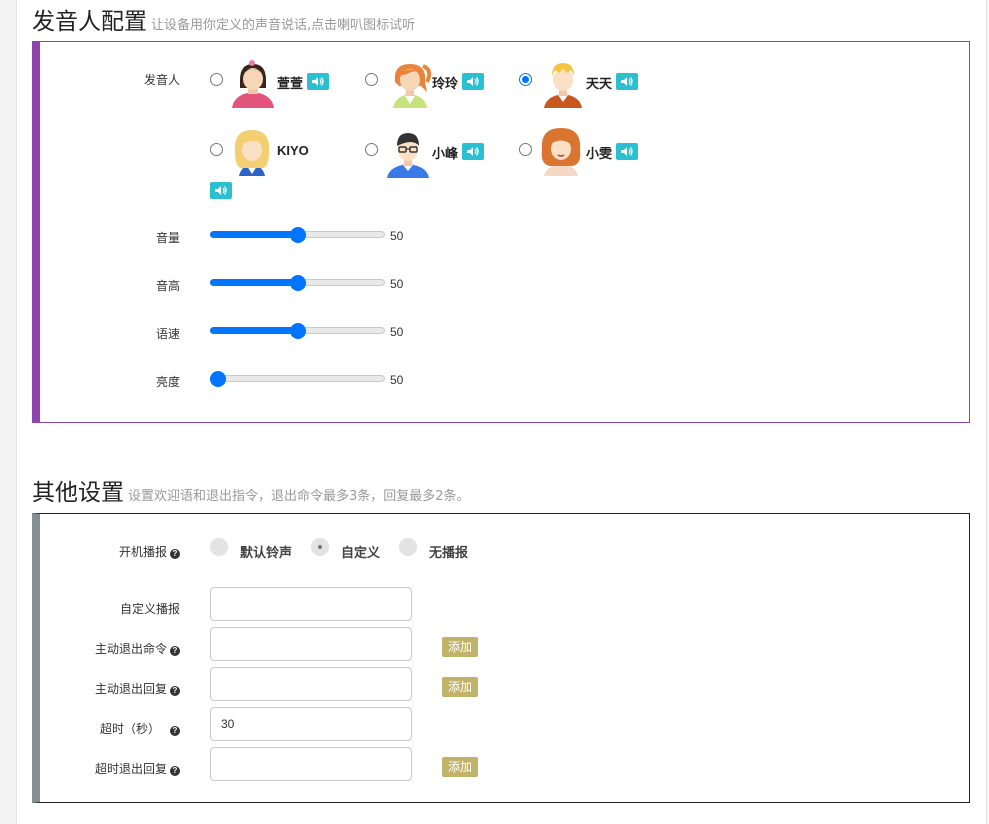 This screenshot has width=989, height=824. I want to click on other-section-subtitle: 设置欢迎语和退出指令，退出命令最多3条，回复最多2条。, so click(299, 496).